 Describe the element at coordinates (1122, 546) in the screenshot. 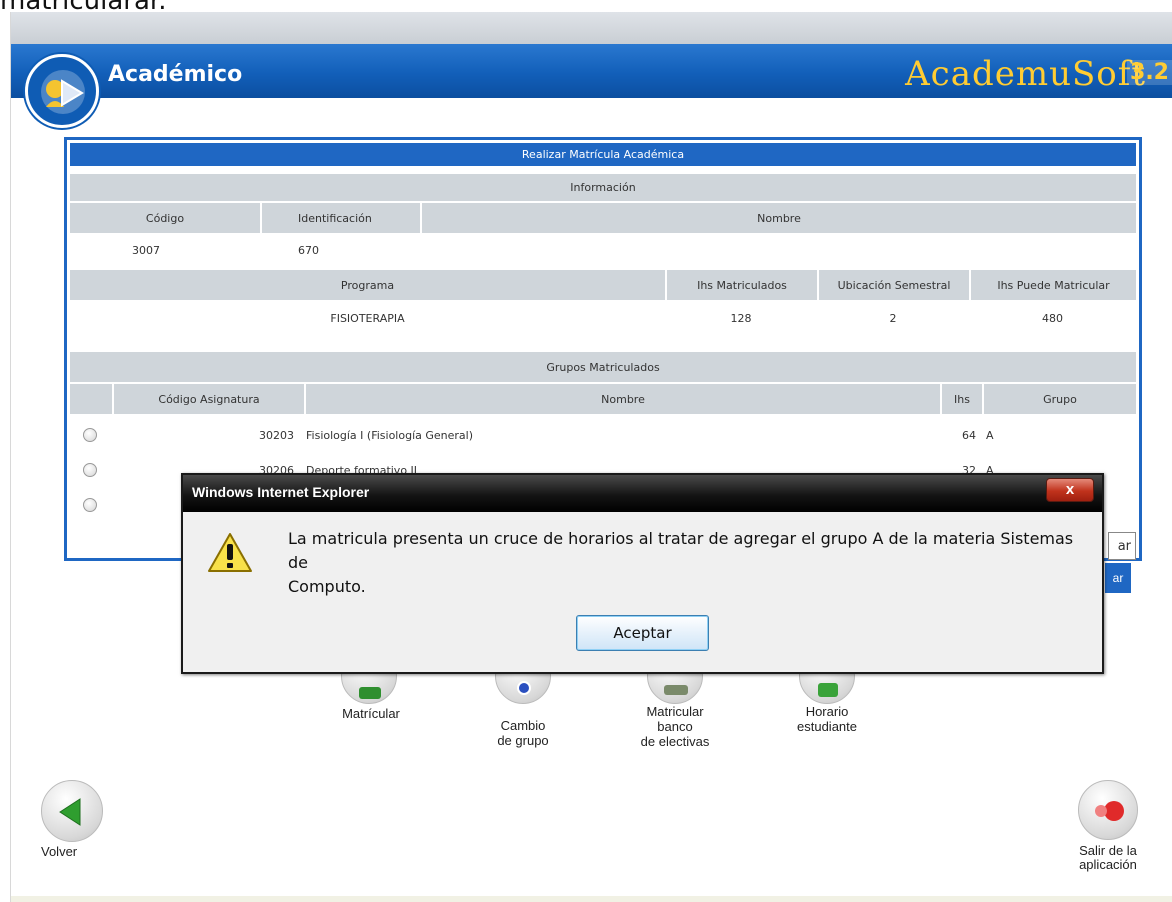

I see `action-button-partial: ar` at that location.